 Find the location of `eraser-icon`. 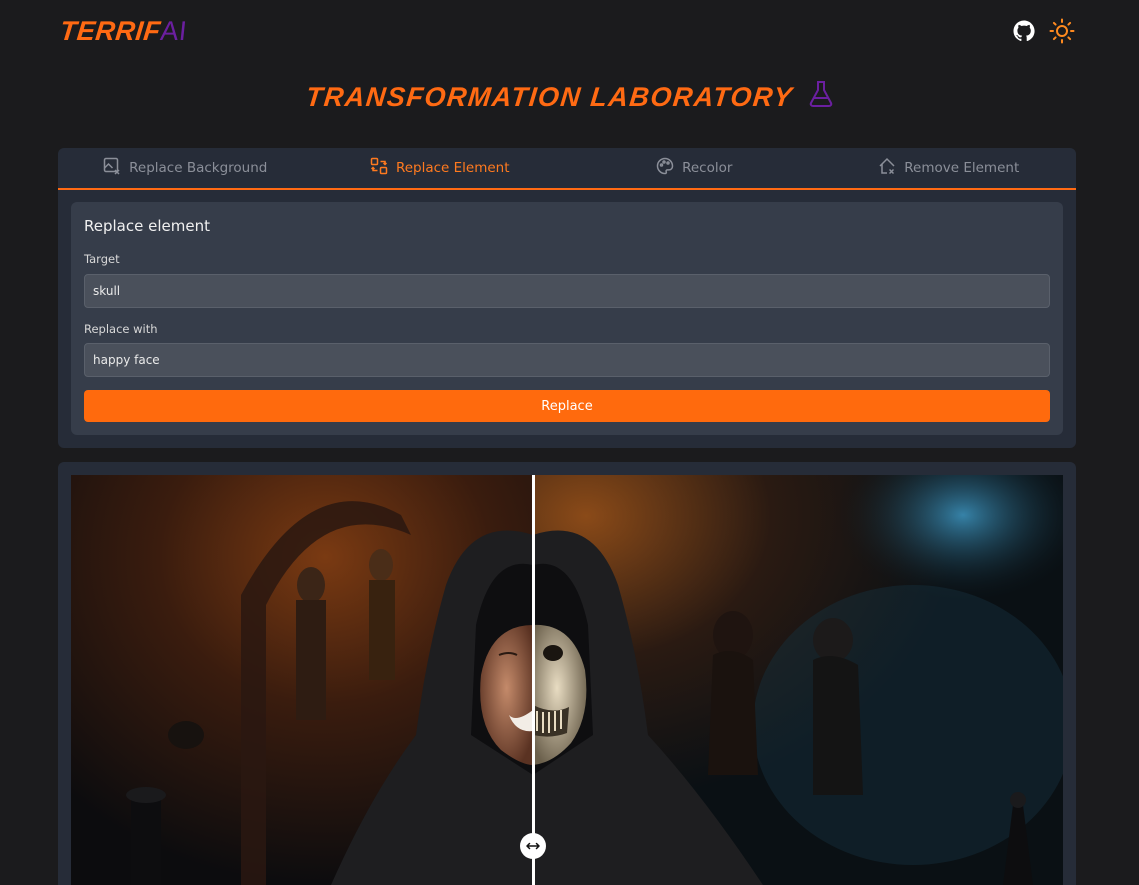

eraser-icon is located at coordinates (887, 168).